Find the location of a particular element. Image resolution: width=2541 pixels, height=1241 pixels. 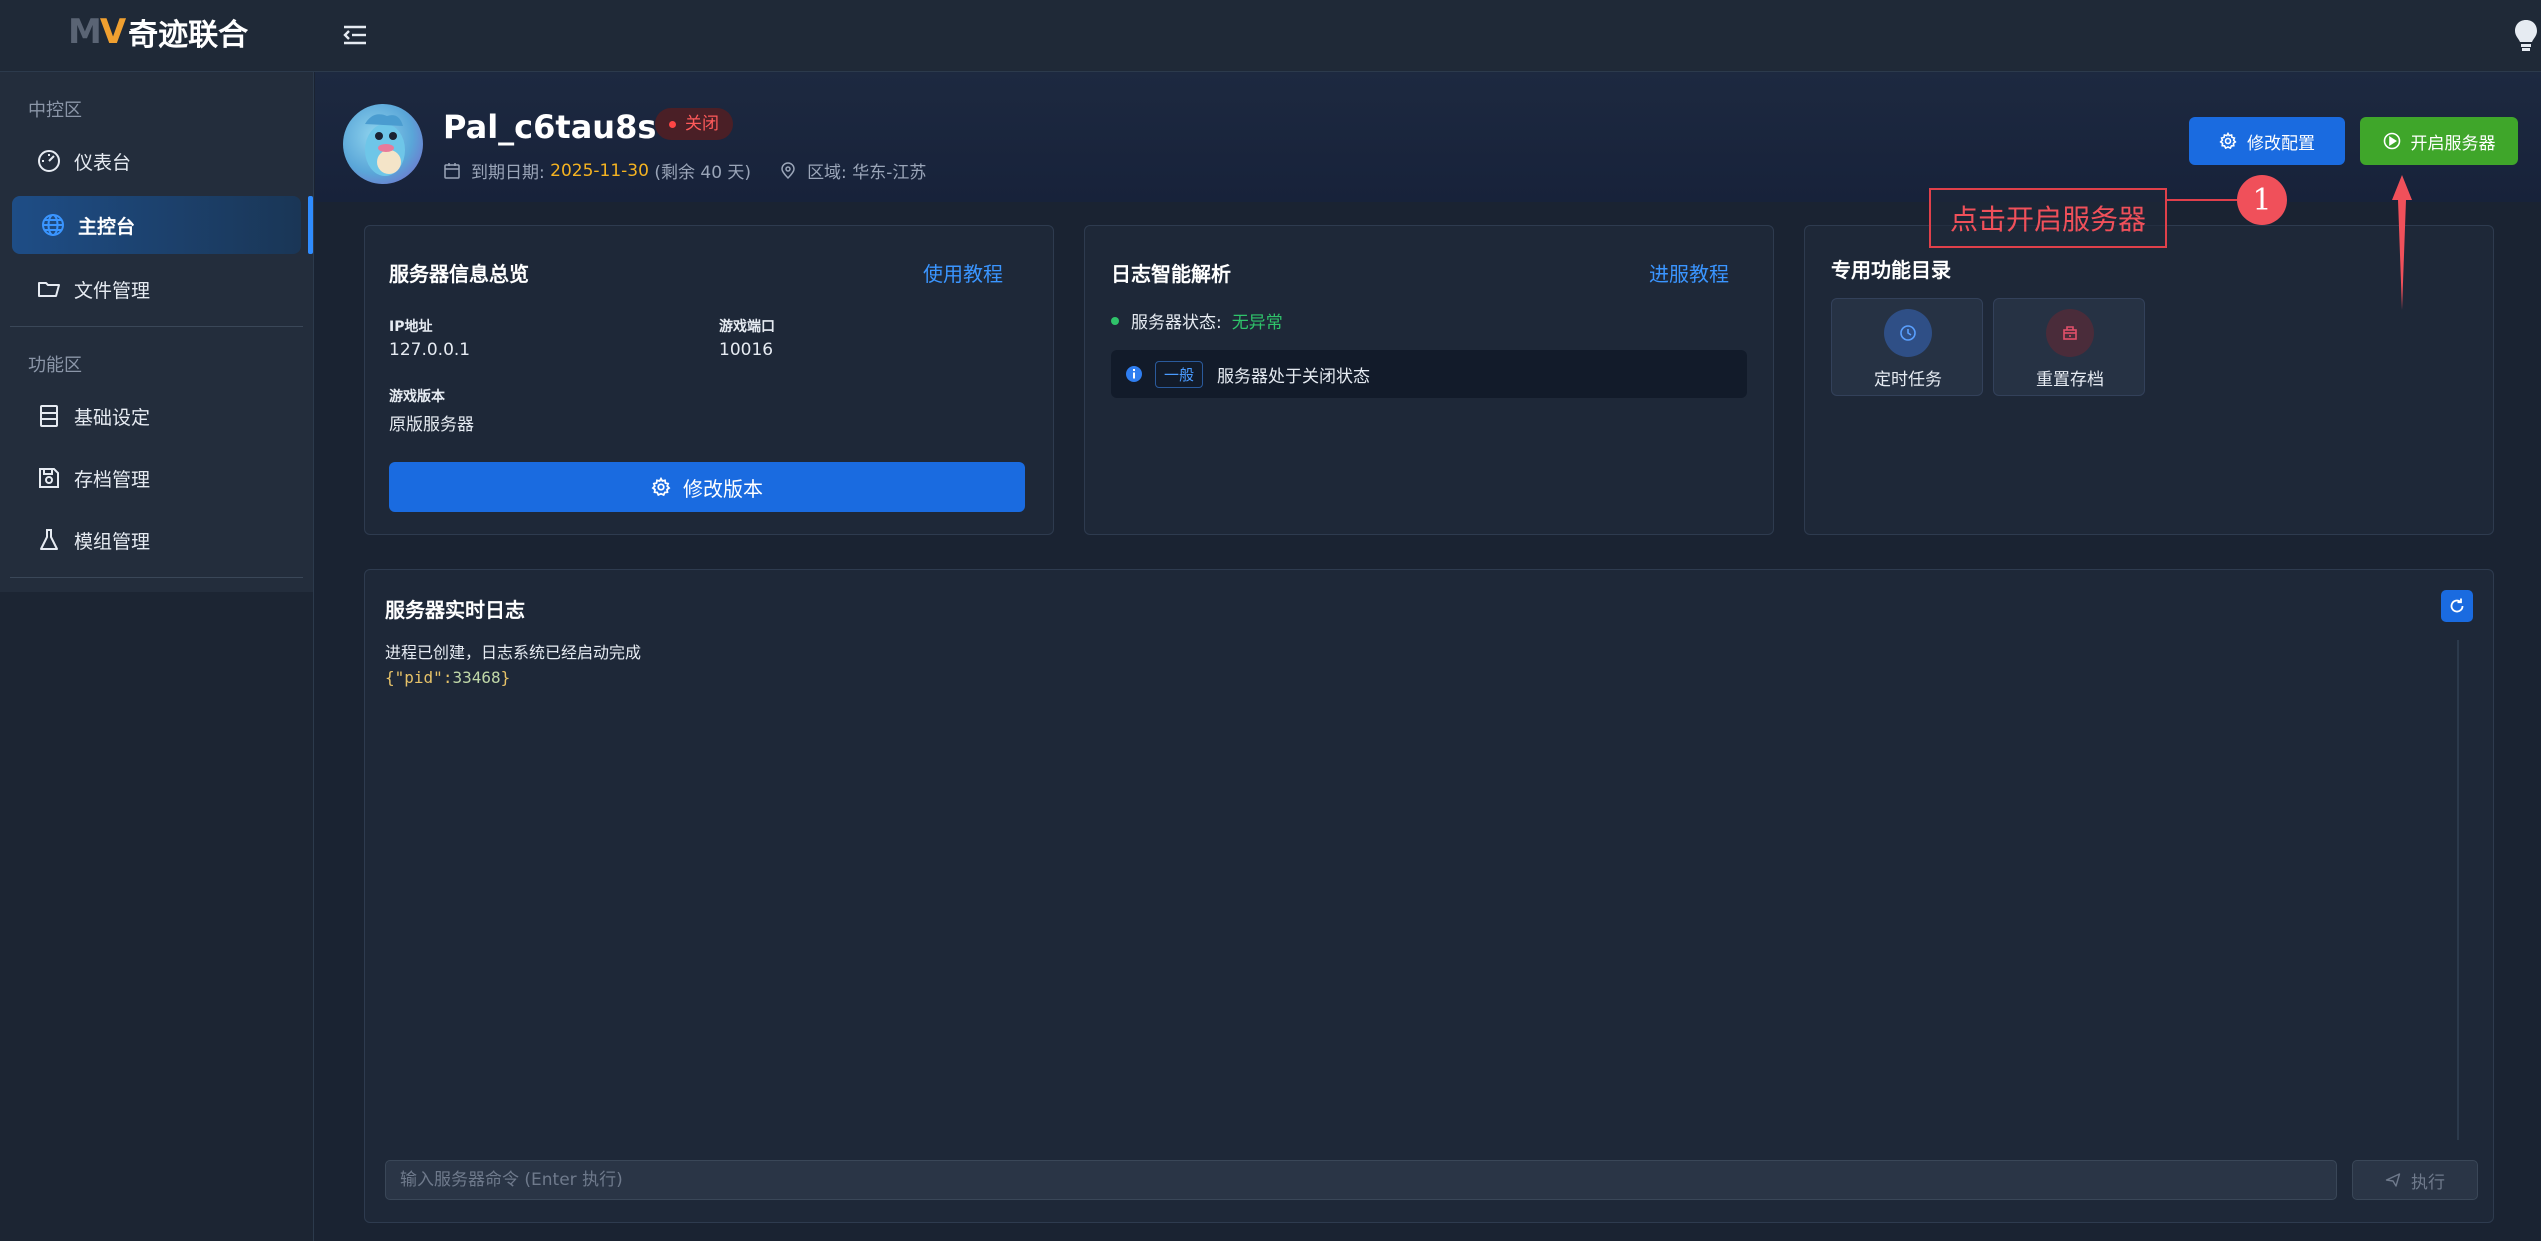

clock-icon is located at coordinates (1908, 333).